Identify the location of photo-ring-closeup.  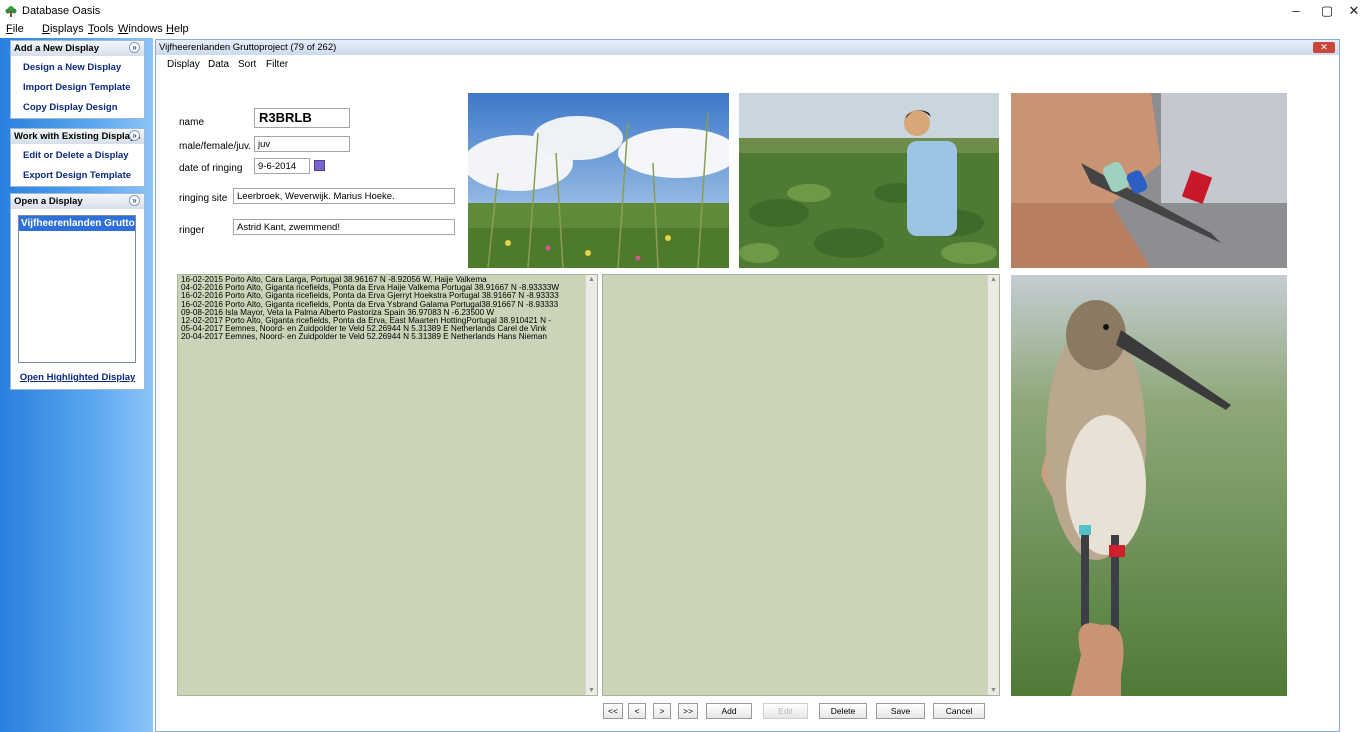
(1149, 180).